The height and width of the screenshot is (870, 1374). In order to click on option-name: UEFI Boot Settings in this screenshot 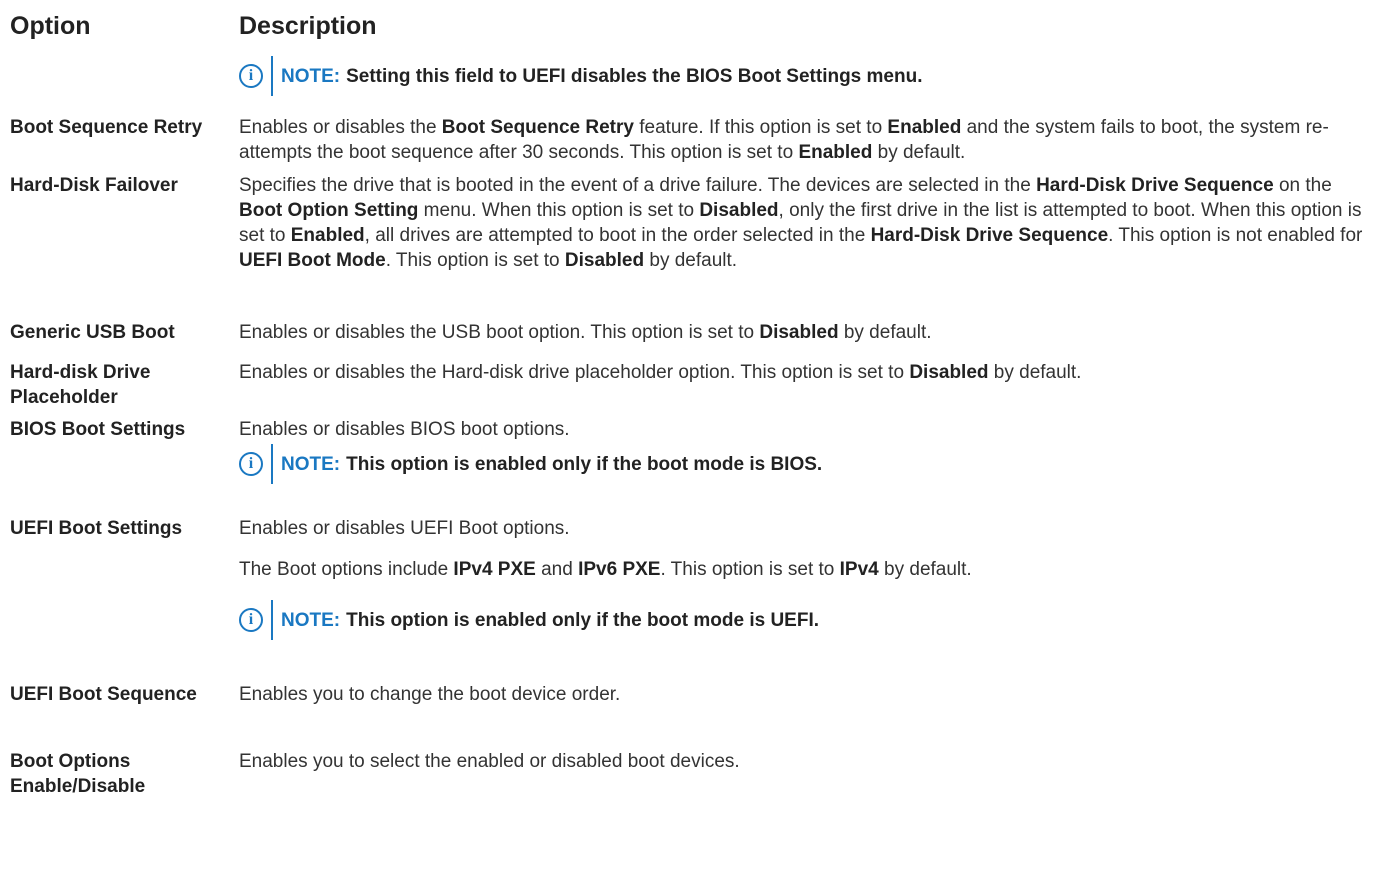, I will do `click(96, 528)`.